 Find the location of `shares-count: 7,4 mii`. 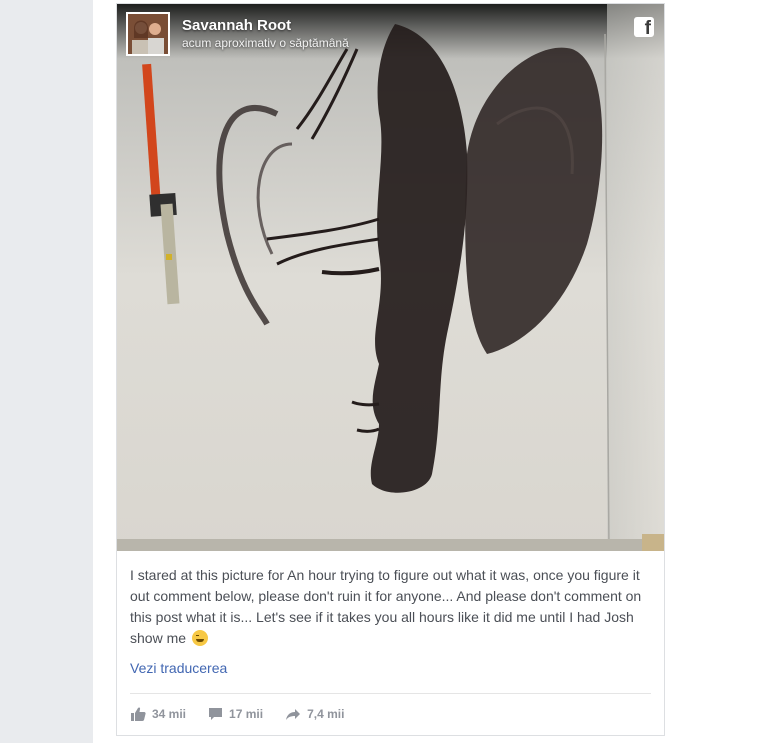

shares-count: 7,4 mii is located at coordinates (326, 714).